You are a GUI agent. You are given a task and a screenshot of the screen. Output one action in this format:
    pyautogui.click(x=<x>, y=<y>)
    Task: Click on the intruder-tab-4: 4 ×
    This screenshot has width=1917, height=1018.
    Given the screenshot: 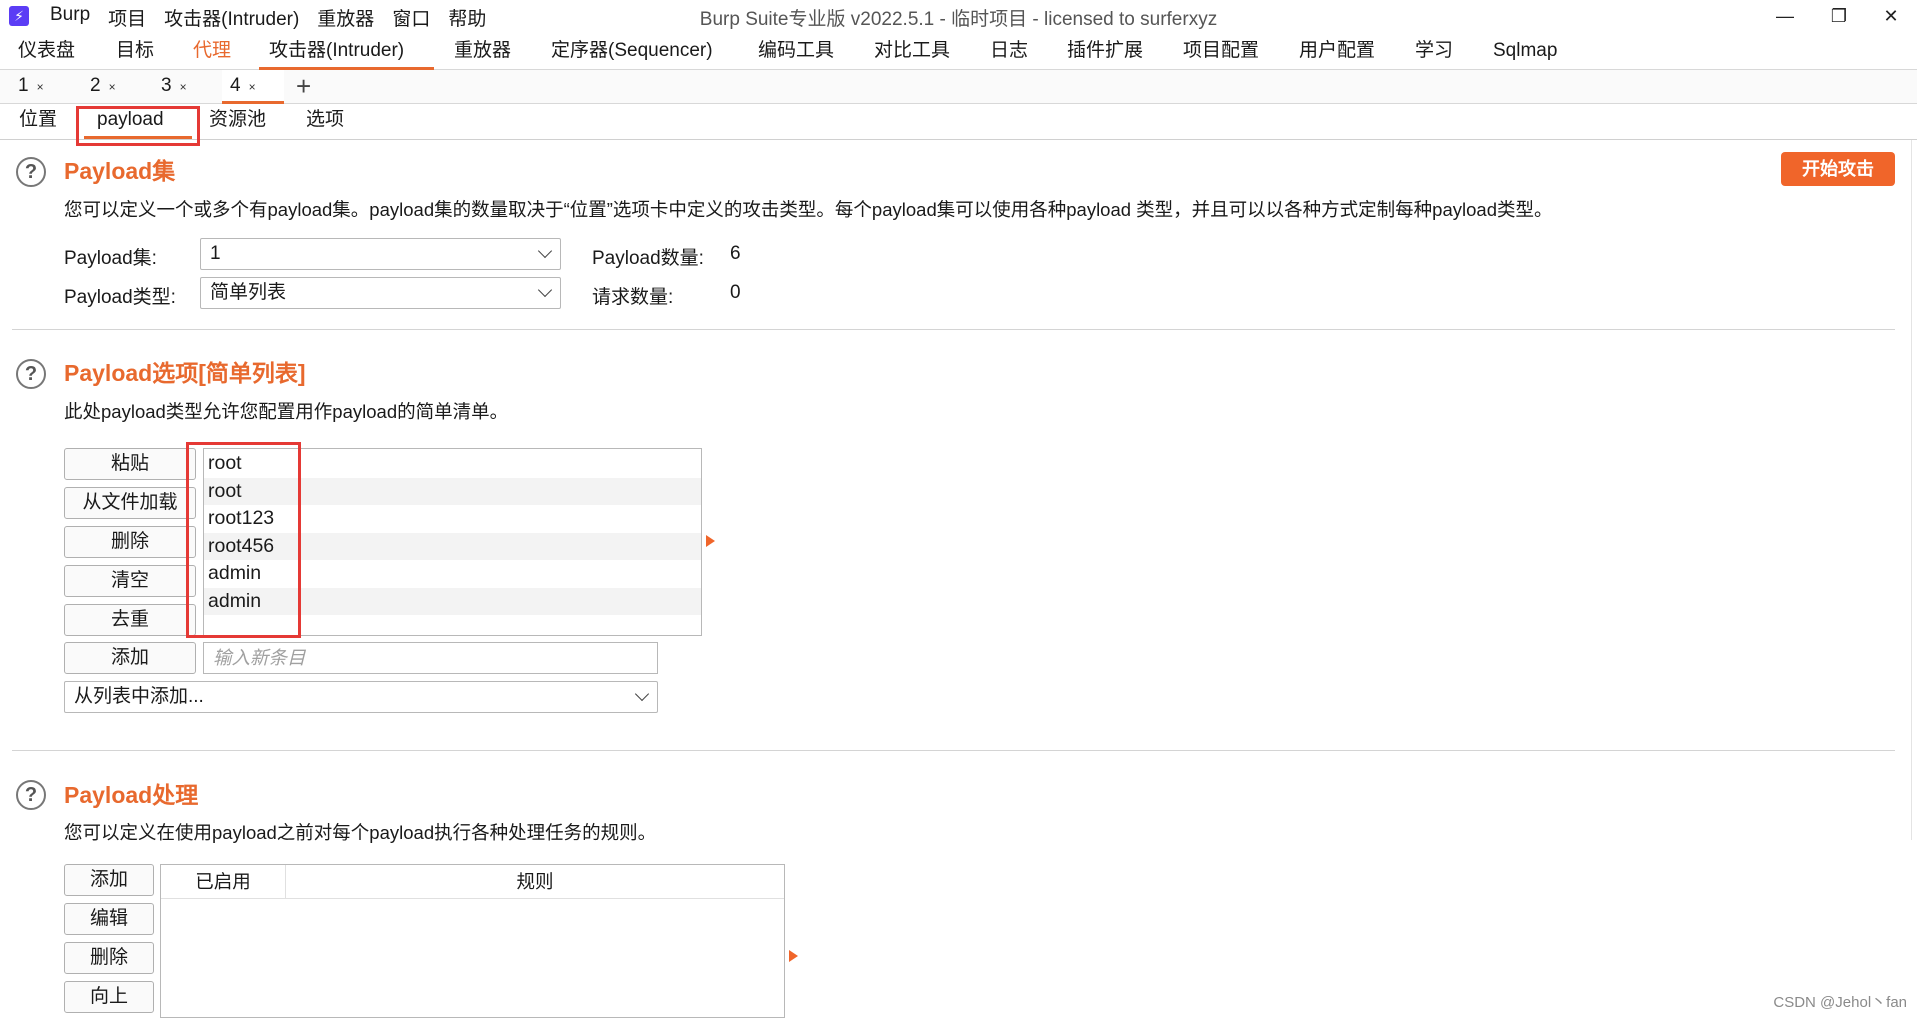 What is the action you would take?
    pyautogui.click(x=253, y=87)
    